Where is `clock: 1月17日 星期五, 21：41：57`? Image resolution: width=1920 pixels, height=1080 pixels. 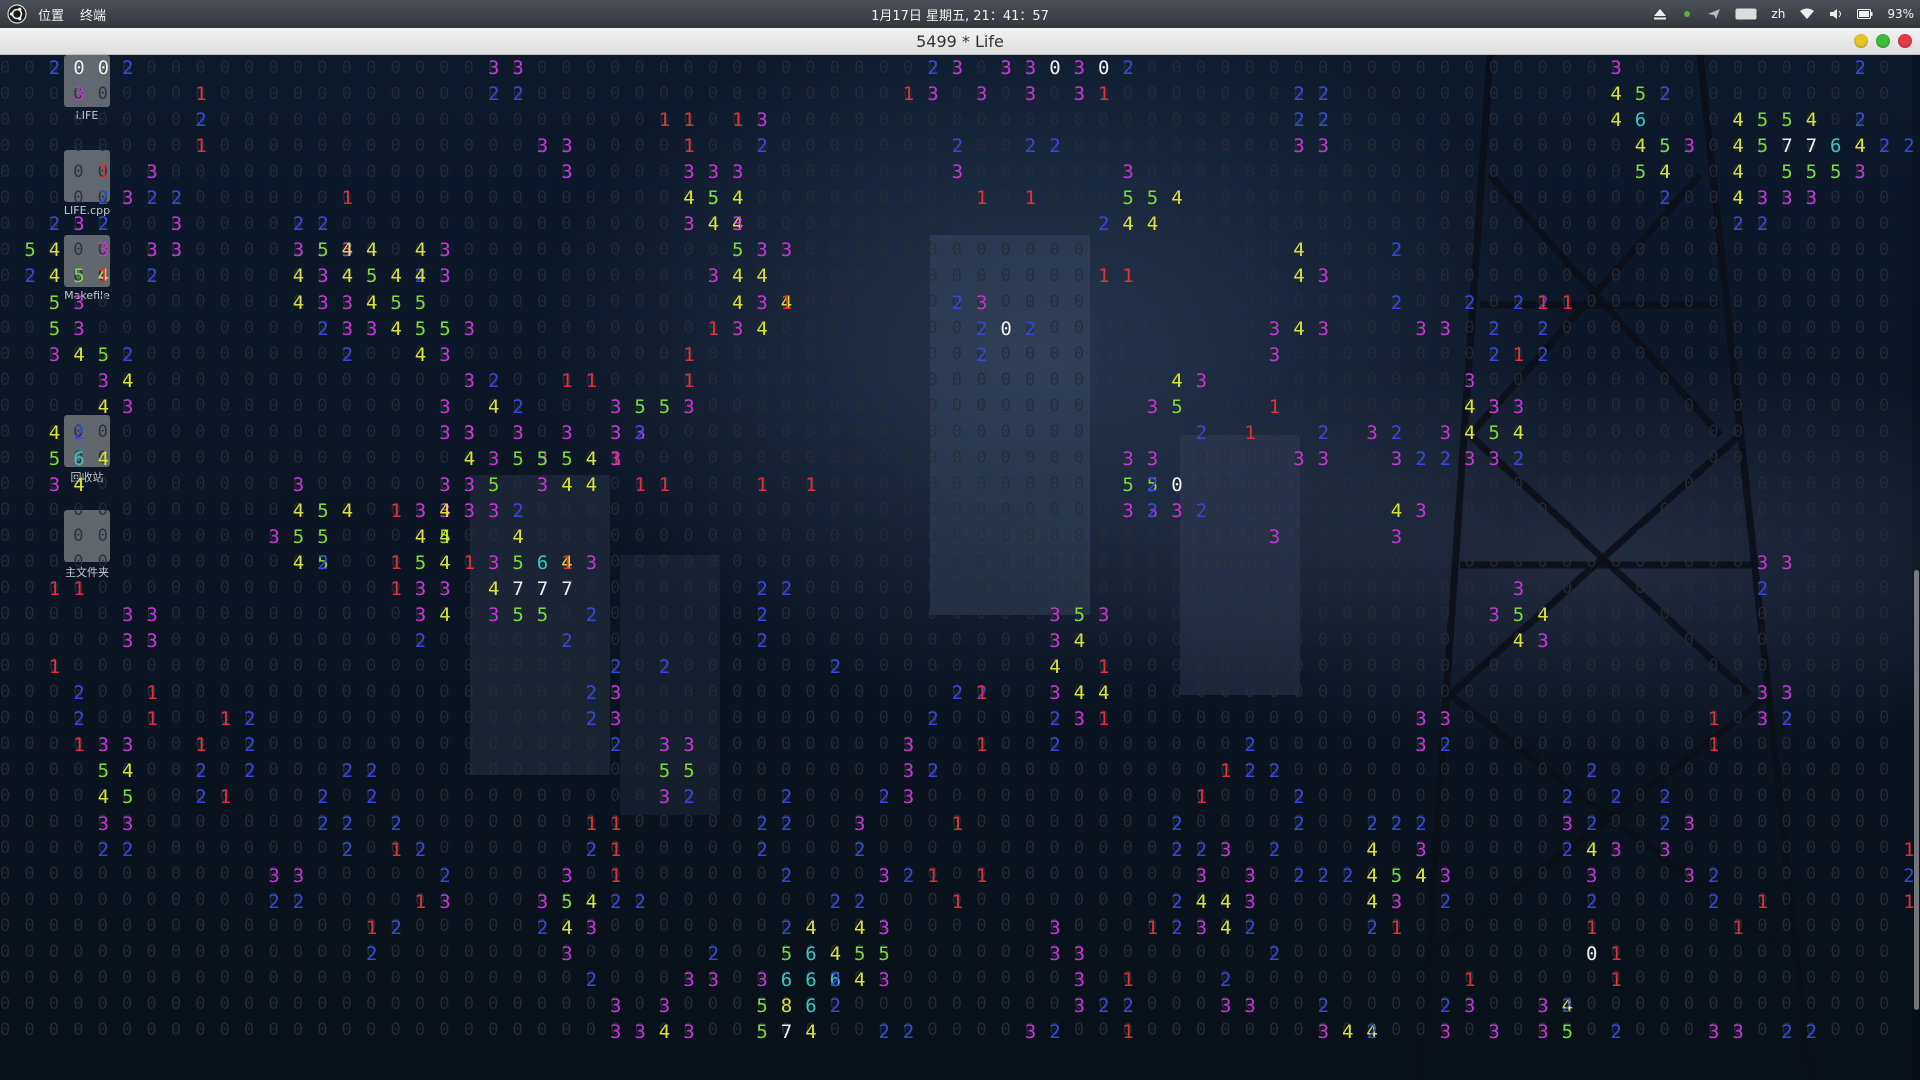
clock: 1月17日 星期五, 21：41：57 is located at coordinates (960, 14).